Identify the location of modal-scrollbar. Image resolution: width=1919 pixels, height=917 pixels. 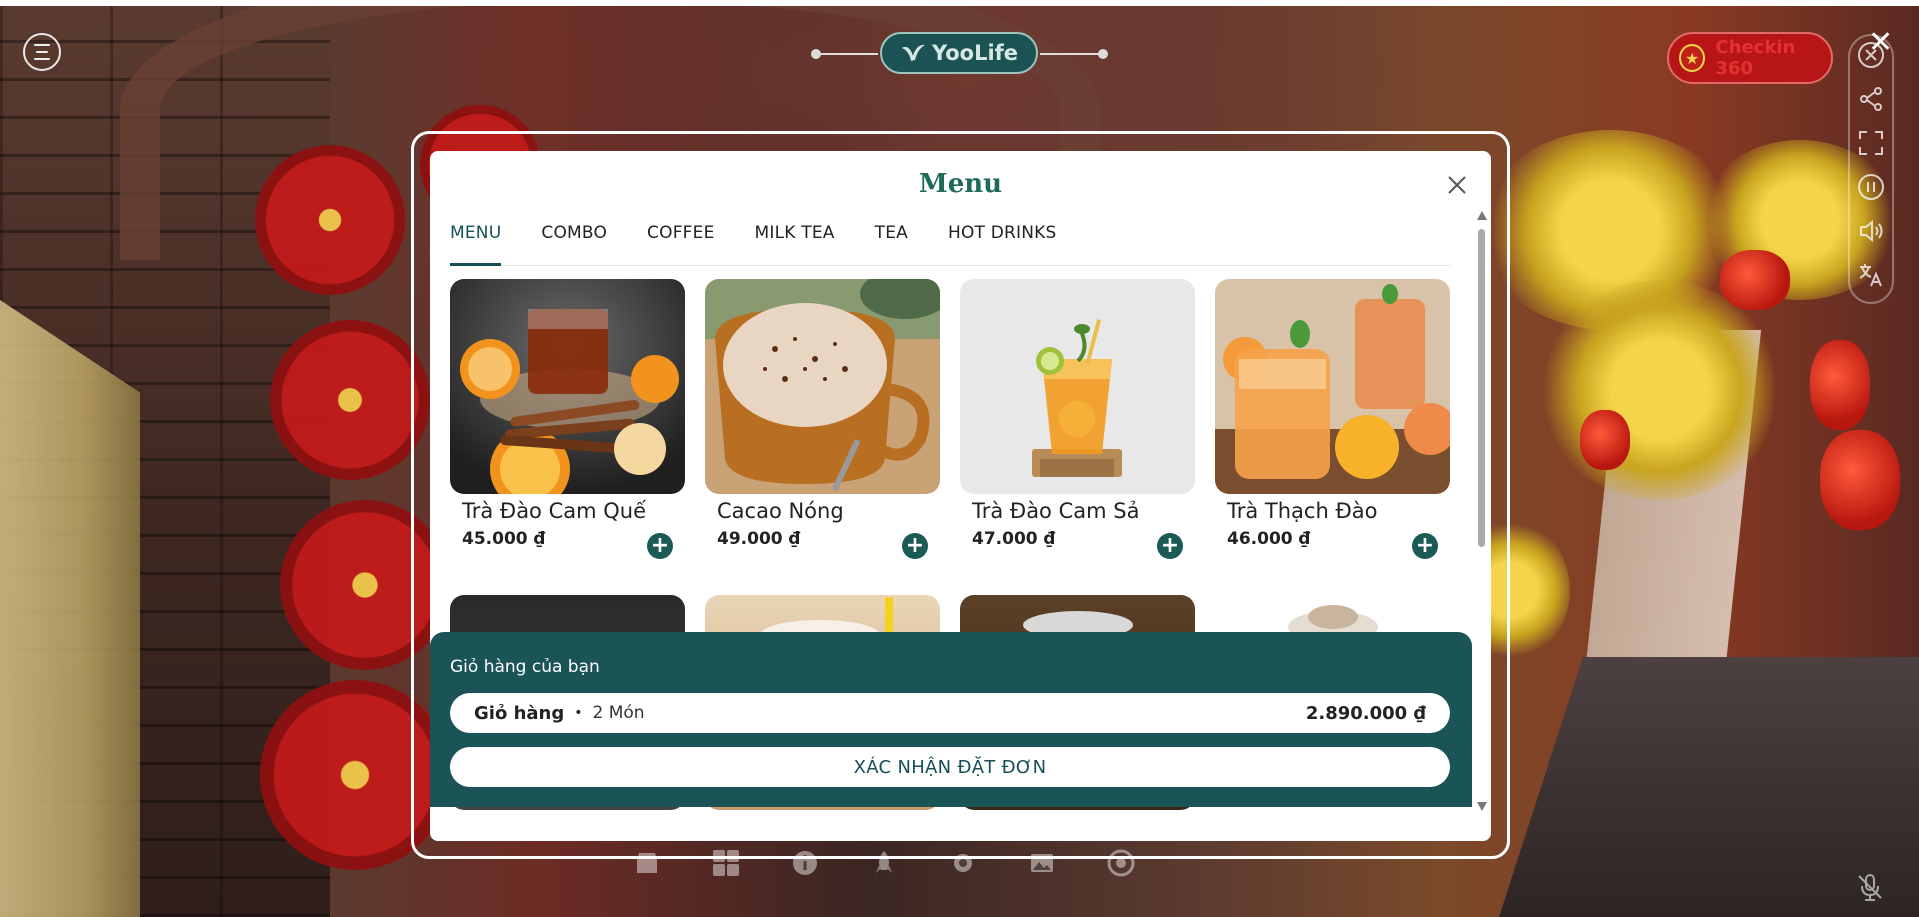
(1482, 511).